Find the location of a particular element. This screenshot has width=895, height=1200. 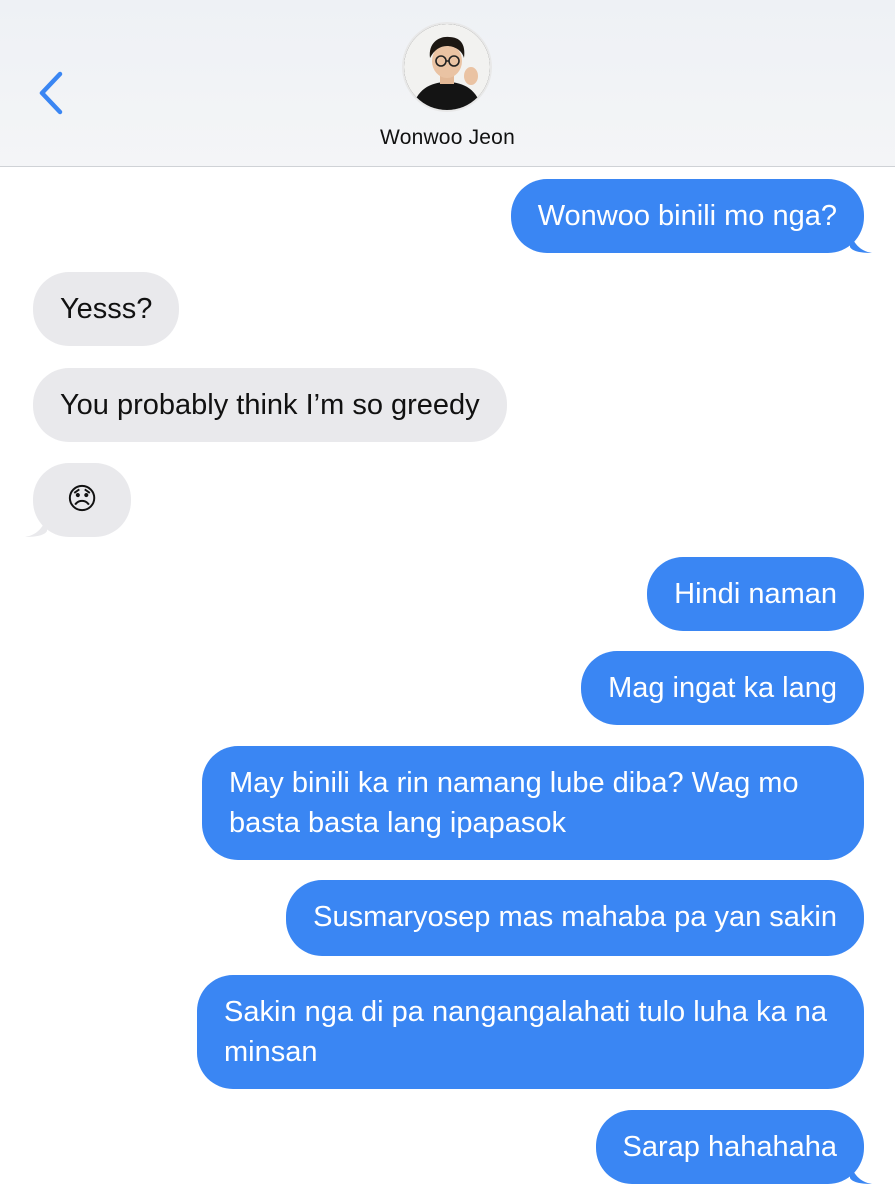

message-text: Yesss? is located at coordinates (106, 309).